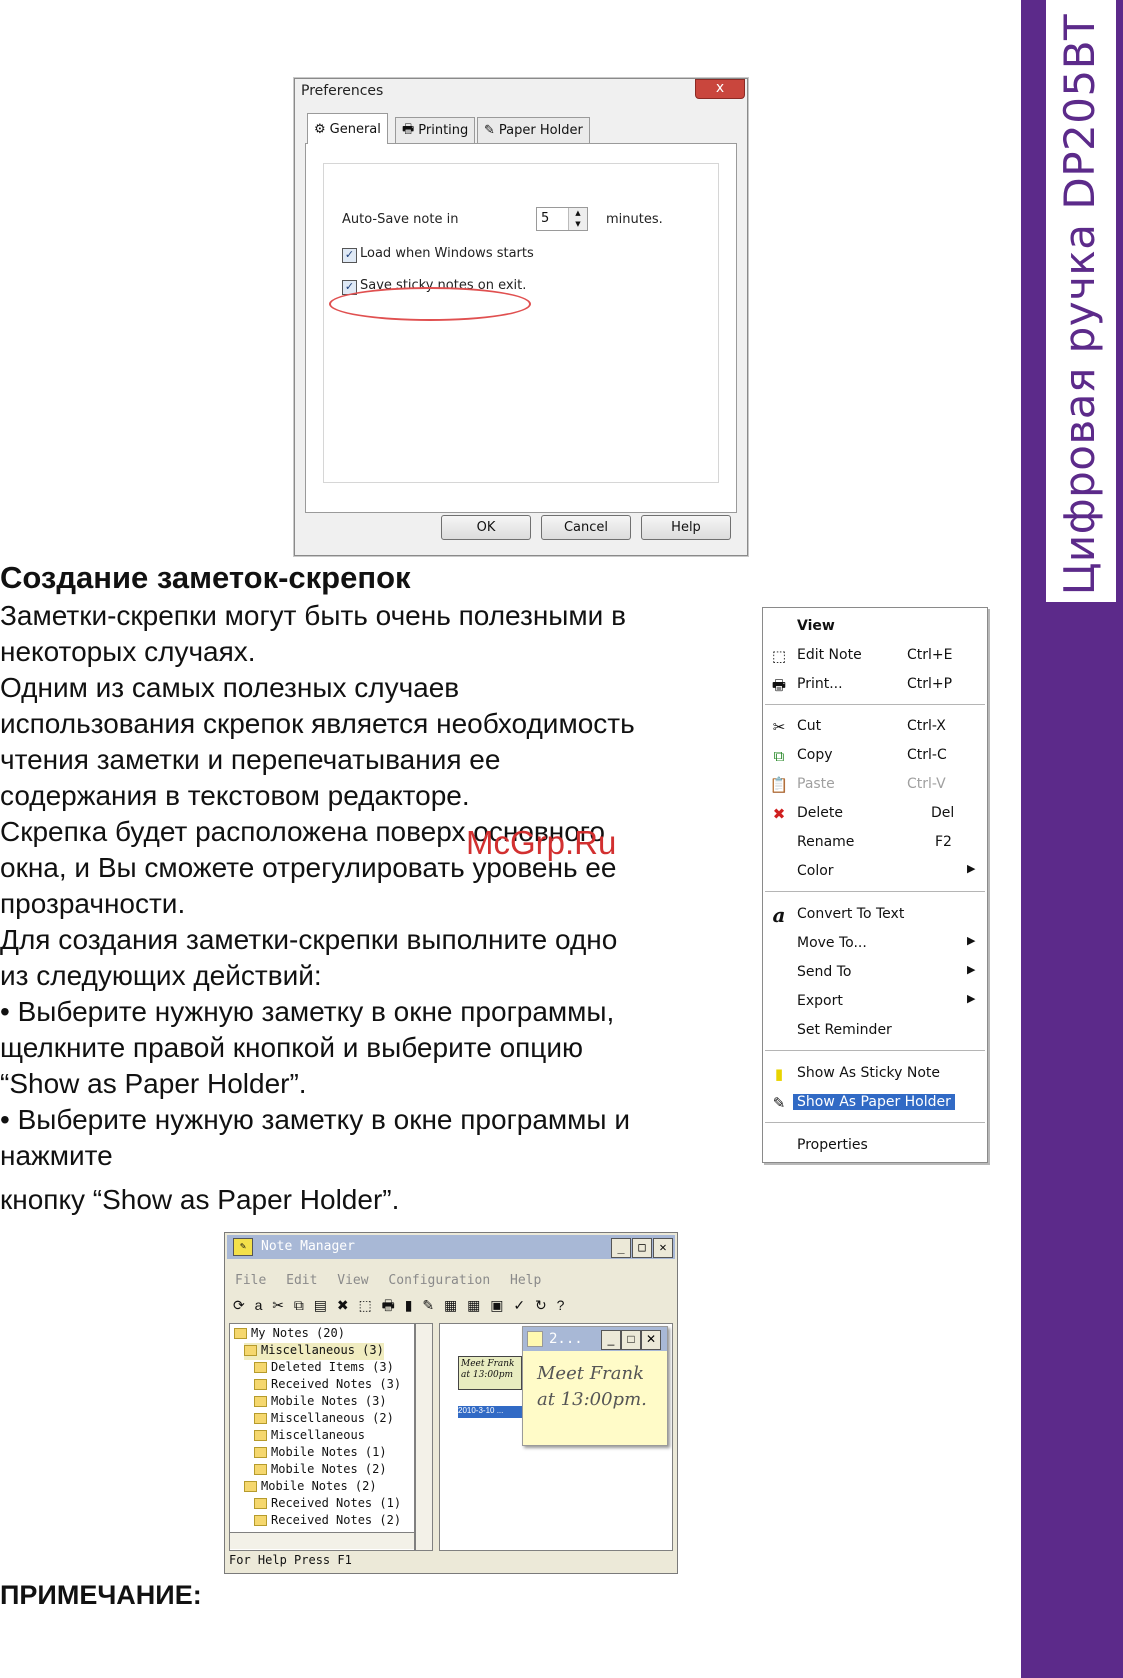  What do you see at coordinates (453, 1308) in the screenshot?
I see `toolbar: ⟳ a ✂ ⧉ ▤ ✖ ⬚ 🖶 ▮ ✎ ▦ ▦ ▣ ✓ ↻ ?` at bounding box center [453, 1308].